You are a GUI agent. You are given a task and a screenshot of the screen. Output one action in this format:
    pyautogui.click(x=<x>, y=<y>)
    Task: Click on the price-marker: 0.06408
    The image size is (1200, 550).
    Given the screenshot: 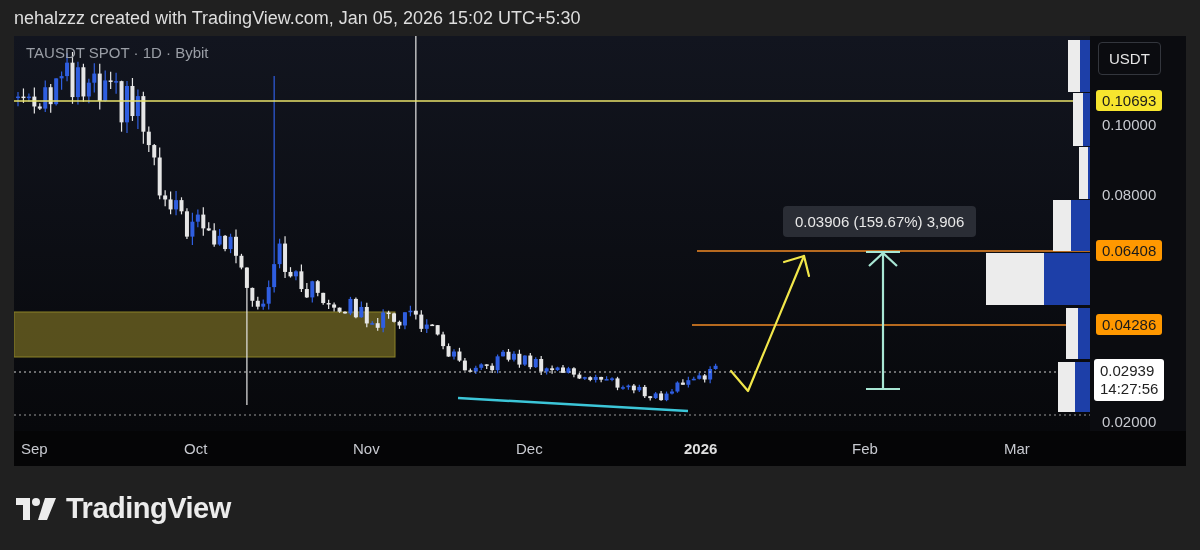 What is the action you would take?
    pyautogui.click(x=1129, y=250)
    